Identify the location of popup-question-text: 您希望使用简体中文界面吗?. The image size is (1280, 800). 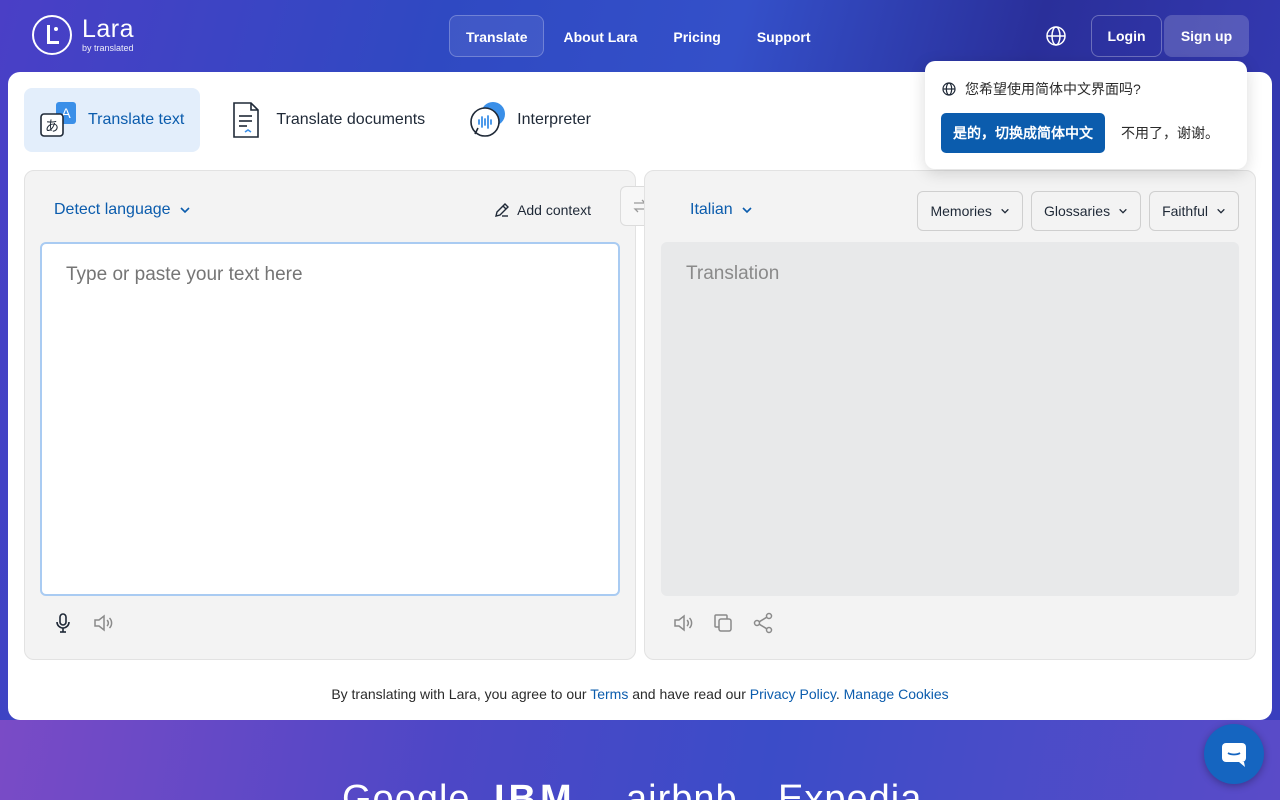
(1053, 89).